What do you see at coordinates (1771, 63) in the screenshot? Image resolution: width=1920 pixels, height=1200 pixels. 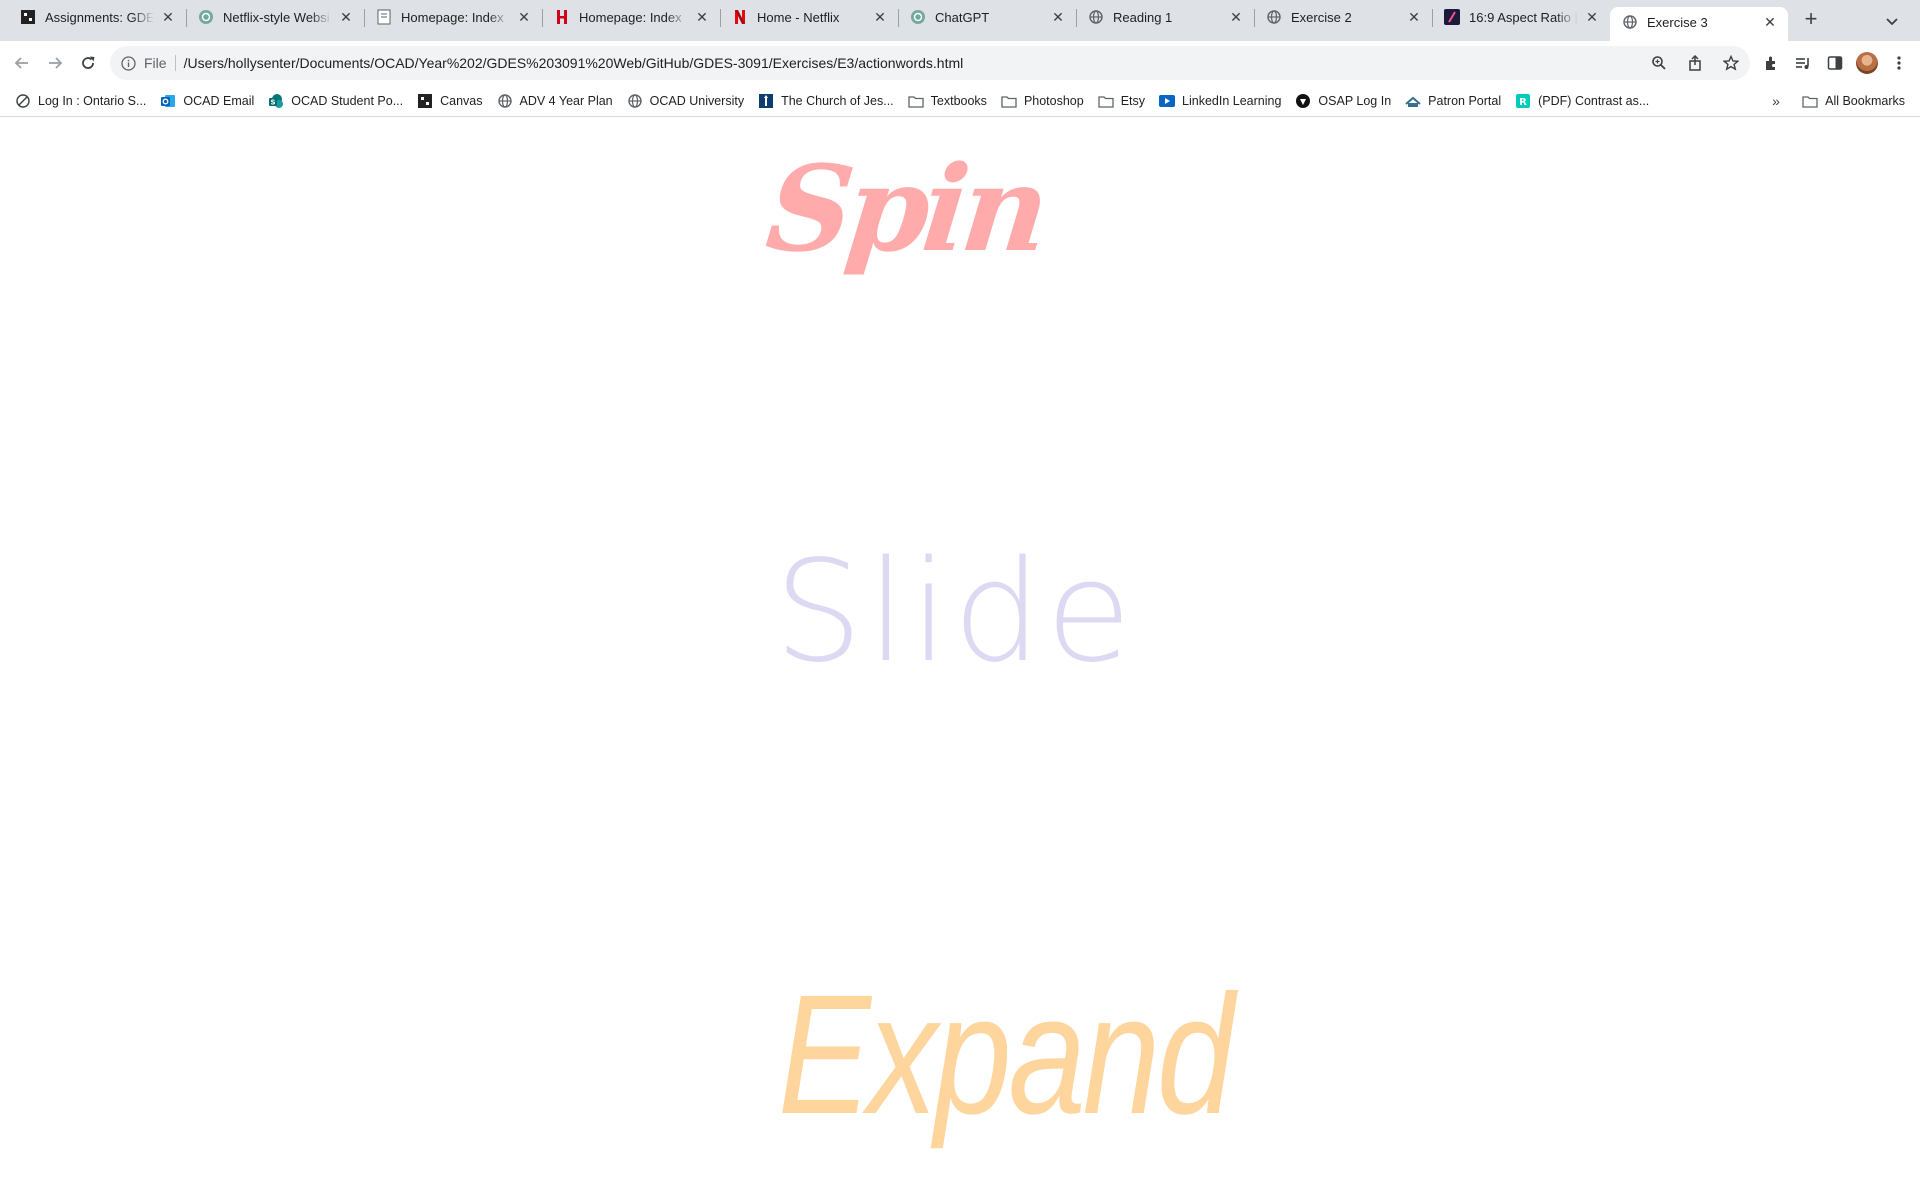 I see `extensions-icon` at bounding box center [1771, 63].